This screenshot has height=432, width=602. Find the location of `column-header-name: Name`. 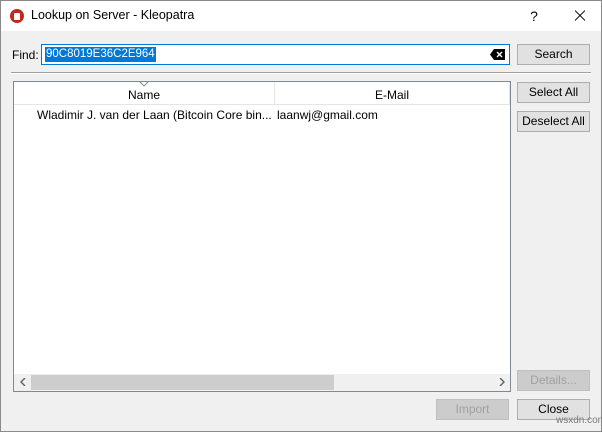

column-header-name: Name is located at coordinates (144, 93).